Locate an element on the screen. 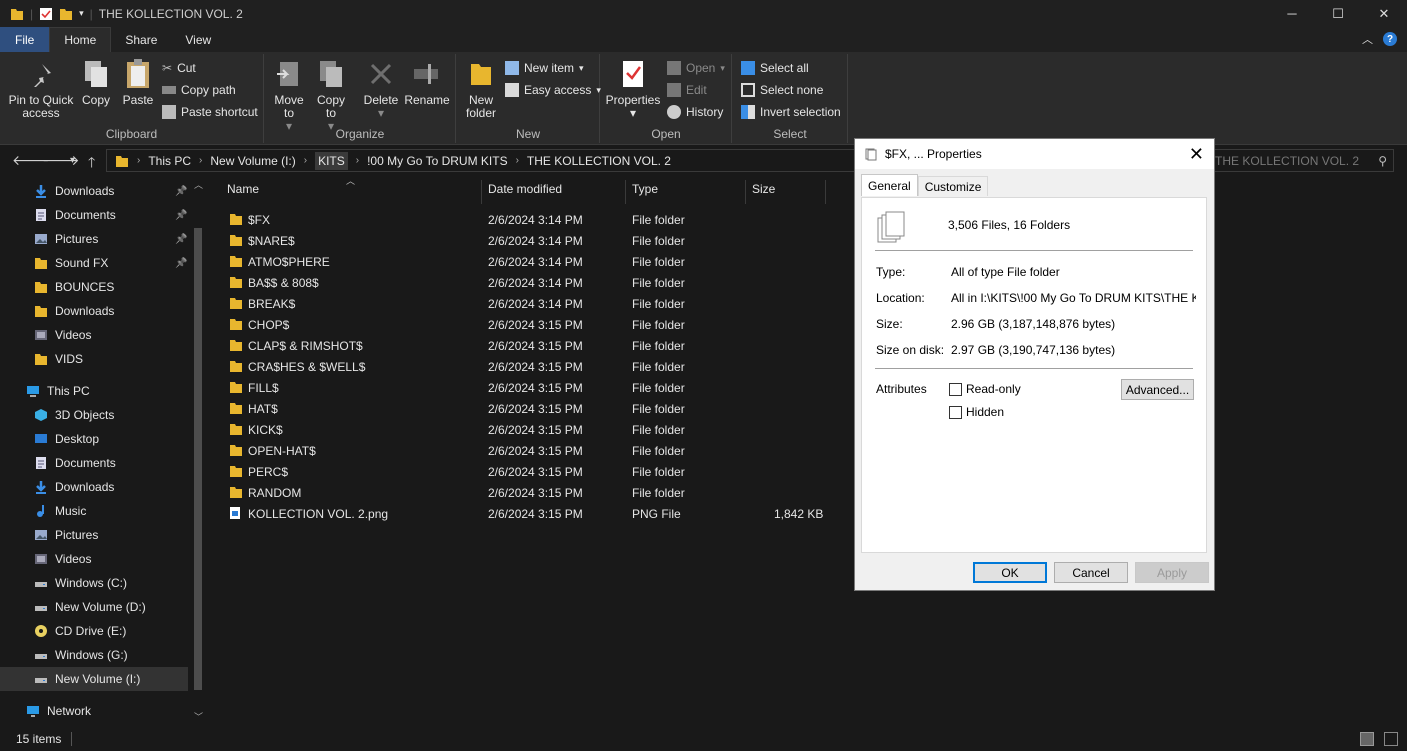 Image resolution: width=1407 pixels, height=751 pixels. tab-general: General is located at coordinates (889, 185).